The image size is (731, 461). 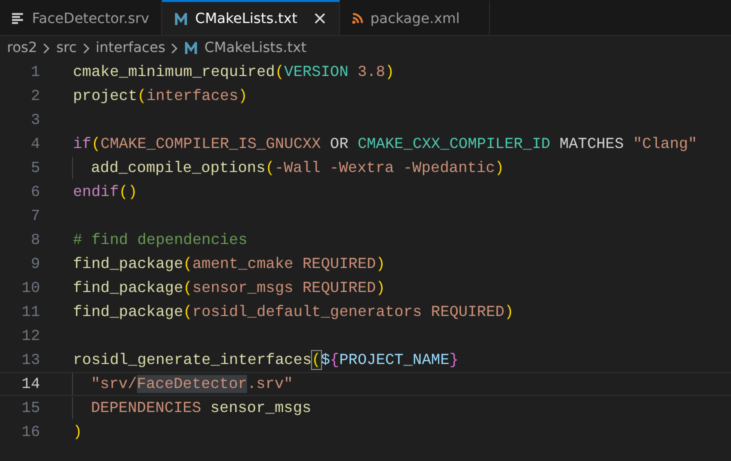 What do you see at coordinates (22, 48) in the screenshot?
I see `breadcrumb-item: ros2` at bounding box center [22, 48].